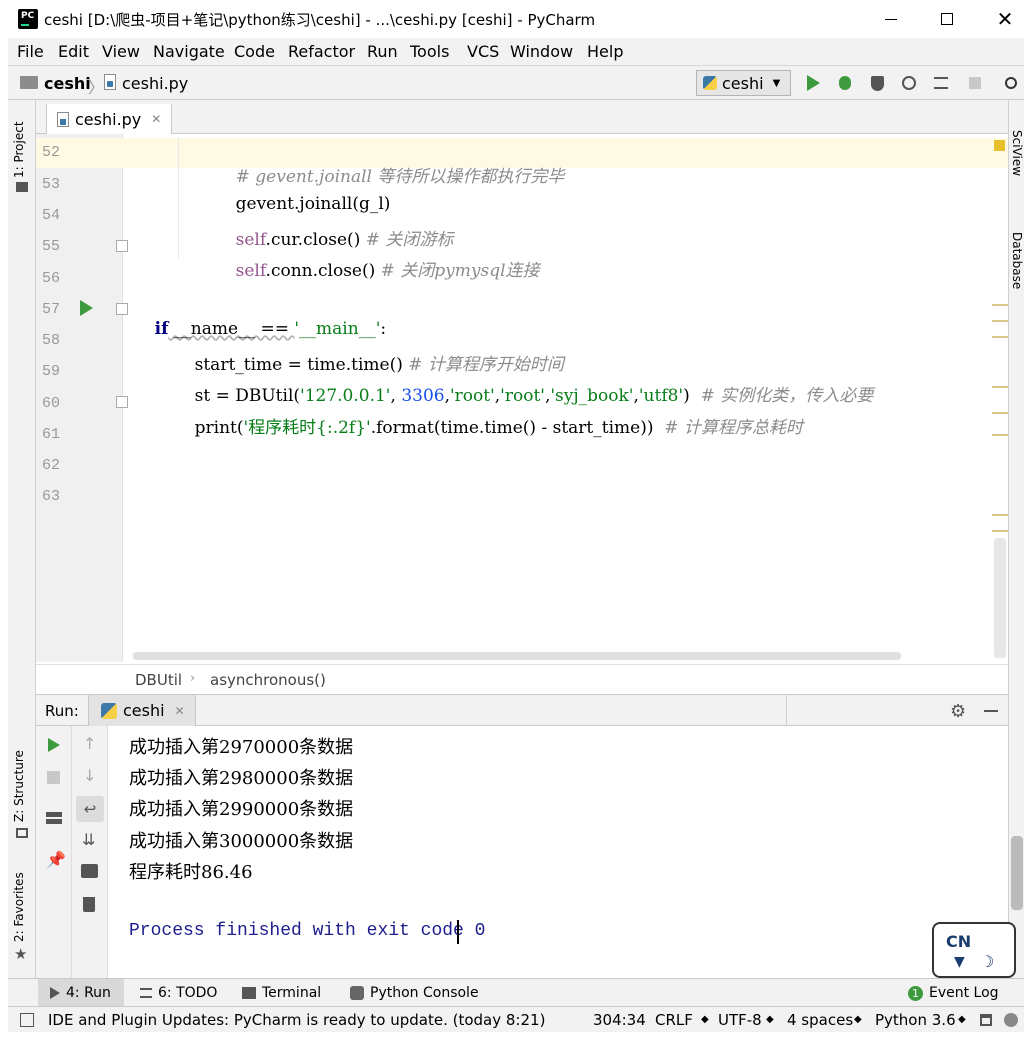 The width and height of the screenshot is (1024, 1040). What do you see at coordinates (820, 1020) in the screenshot?
I see `indent-setting: 4 spaces` at bounding box center [820, 1020].